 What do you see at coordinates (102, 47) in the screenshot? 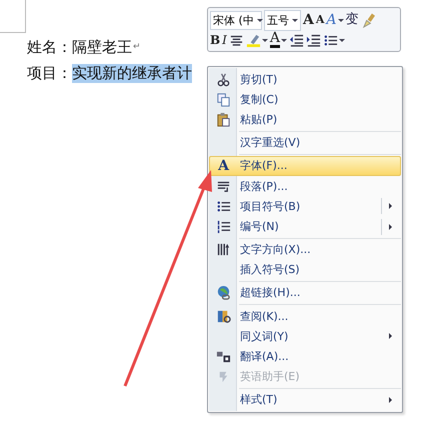
I see `field-value: 隔壁老王` at bounding box center [102, 47].